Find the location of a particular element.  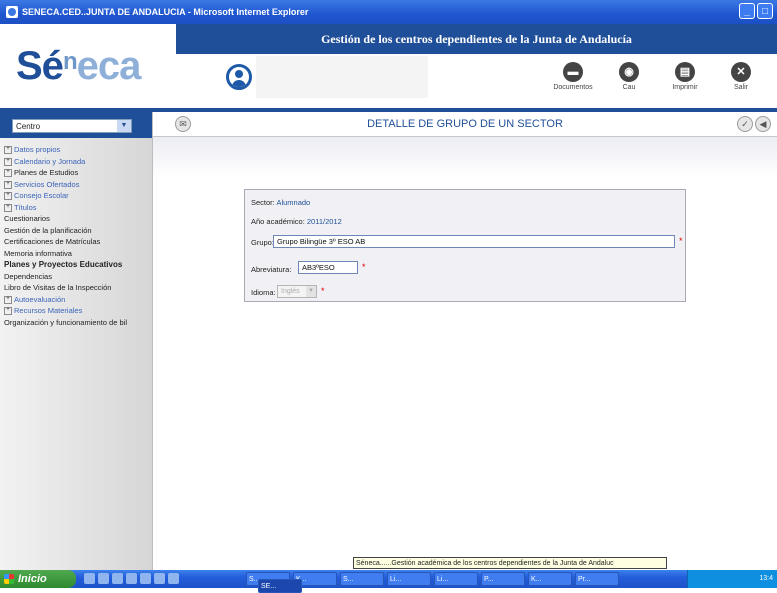

sidebar-item: + Calendario y Jornada is located at coordinates (76, 162).